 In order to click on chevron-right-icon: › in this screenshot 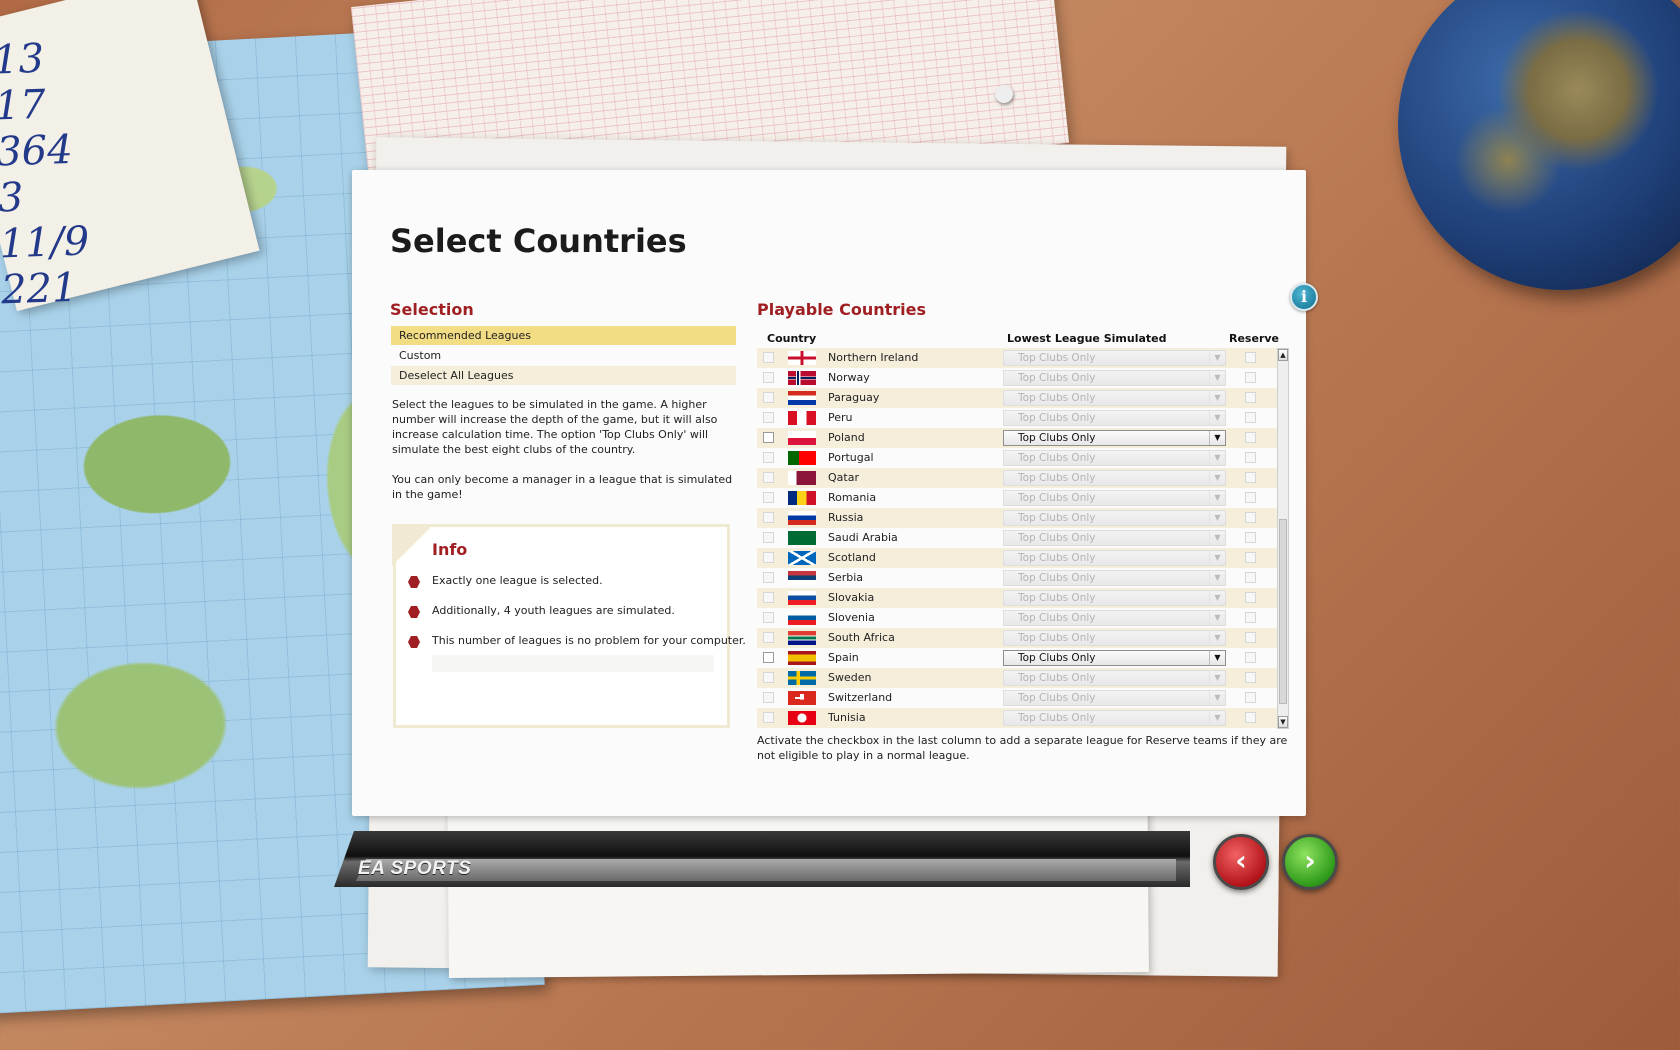, I will do `click(1310, 860)`.